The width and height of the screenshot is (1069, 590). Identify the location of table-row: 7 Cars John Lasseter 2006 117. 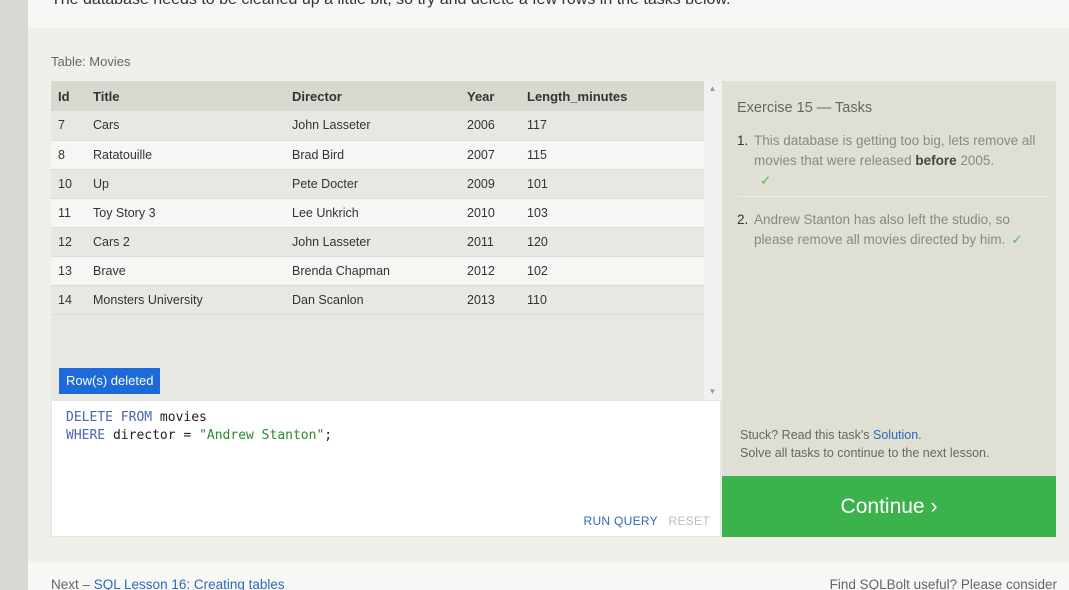
(377, 126).